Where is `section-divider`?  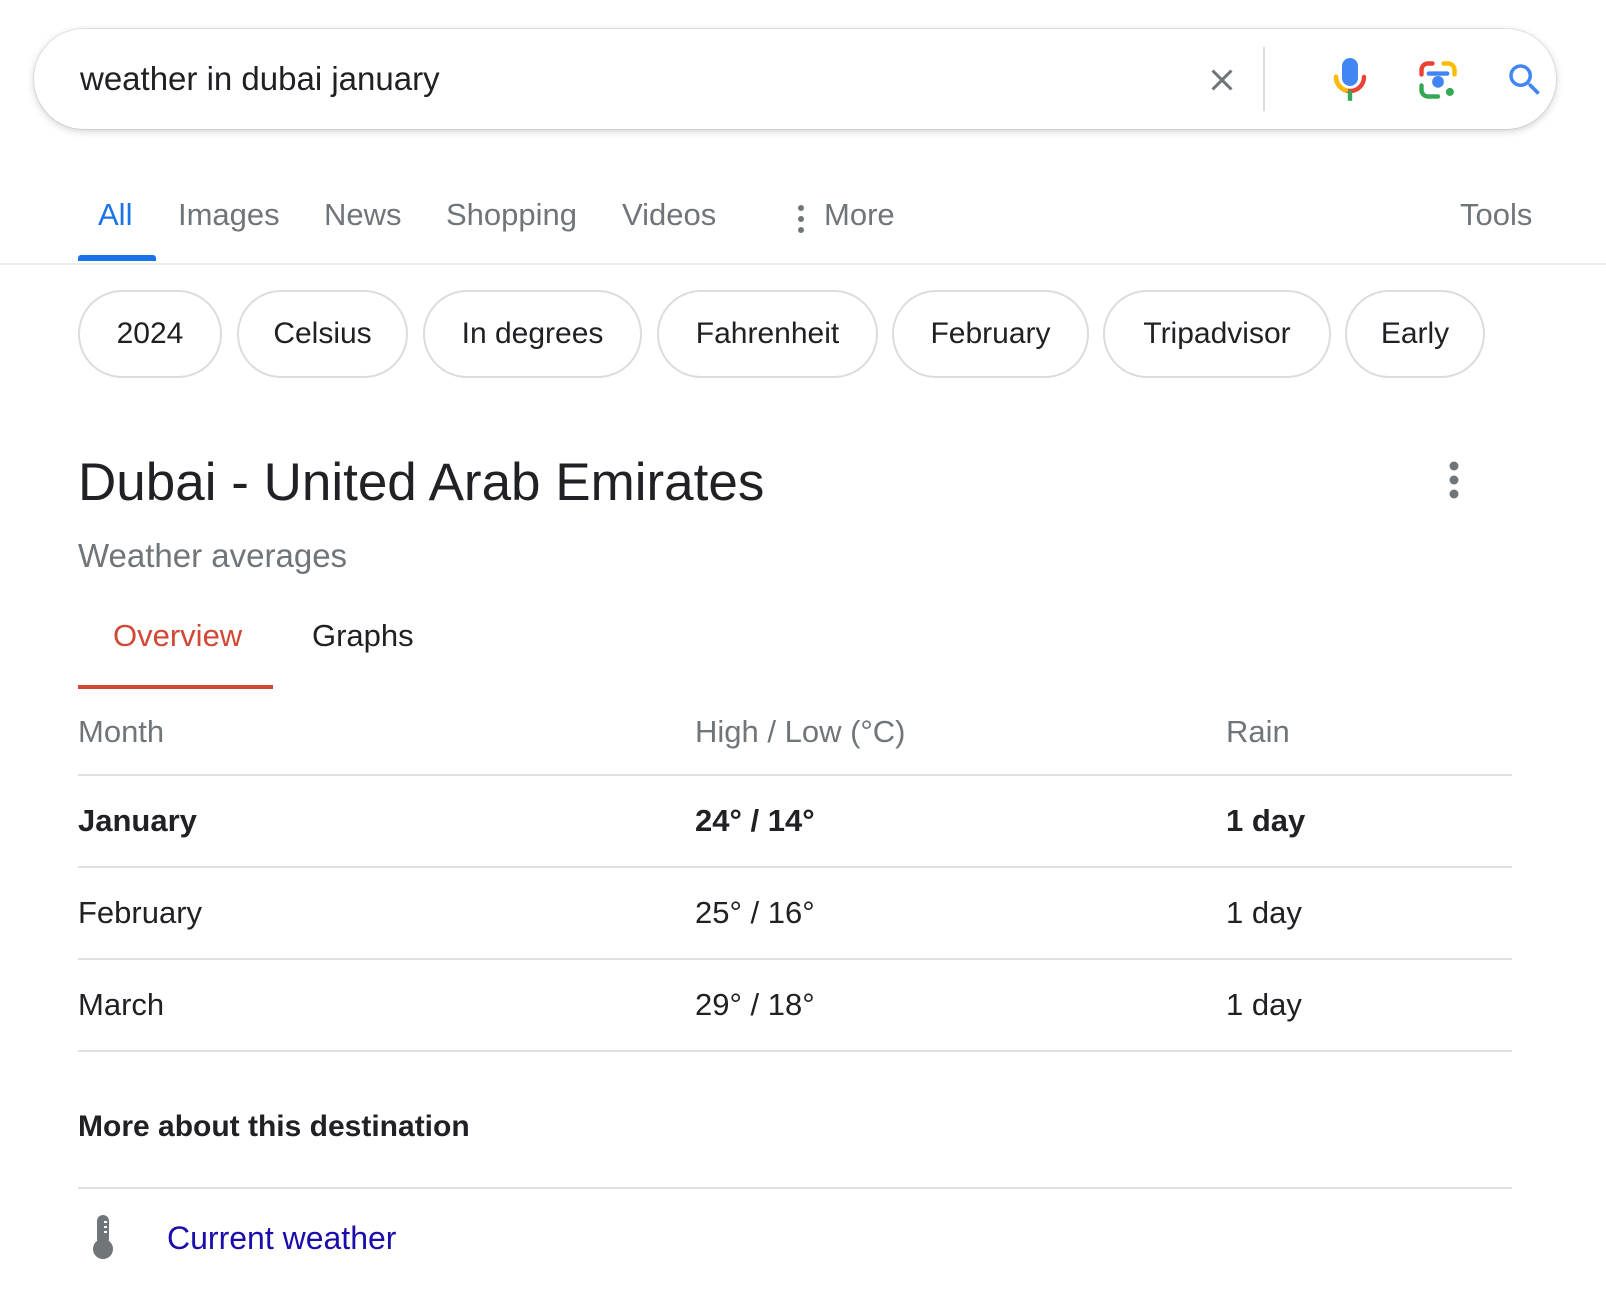
section-divider is located at coordinates (795, 1188).